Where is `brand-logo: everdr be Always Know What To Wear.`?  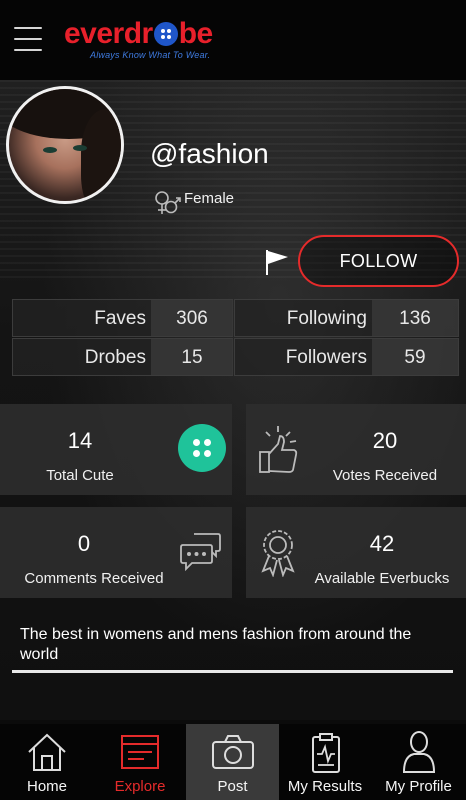 brand-logo: everdr be Always Know What To Wear. is located at coordinates (149, 43).